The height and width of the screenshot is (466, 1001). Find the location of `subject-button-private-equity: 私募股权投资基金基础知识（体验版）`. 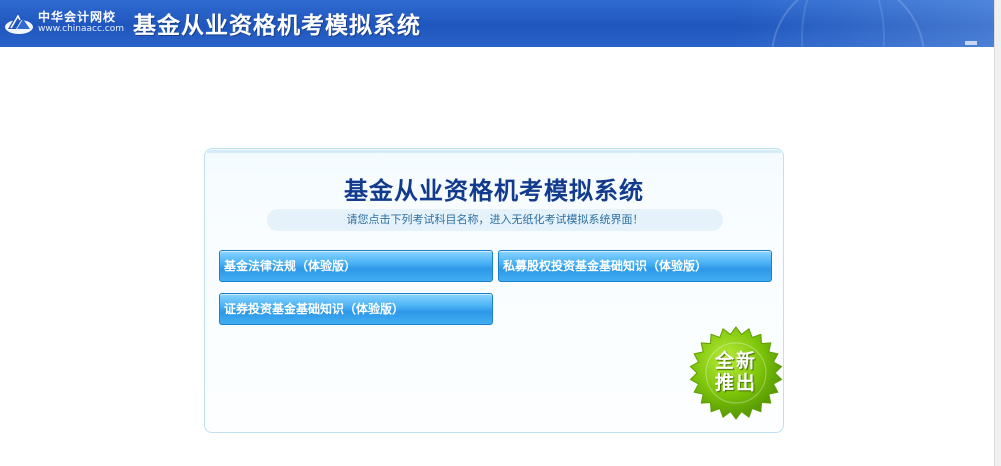

subject-button-private-equity: 私募股权投资基金基础知识（体验版） is located at coordinates (635, 266).